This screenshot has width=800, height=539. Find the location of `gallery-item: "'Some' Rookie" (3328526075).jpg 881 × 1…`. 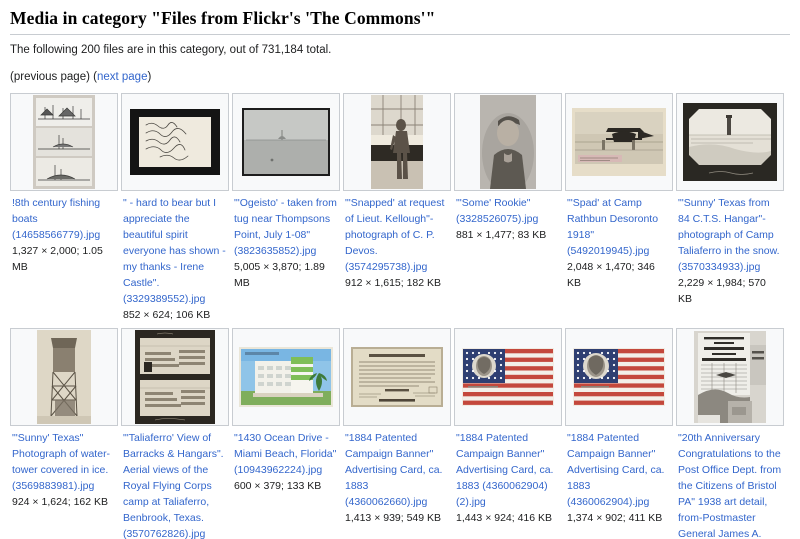

gallery-item: "'Some' Rookie" (3328526075).jpg 881 × 1… is located at coordinates (508, 168).